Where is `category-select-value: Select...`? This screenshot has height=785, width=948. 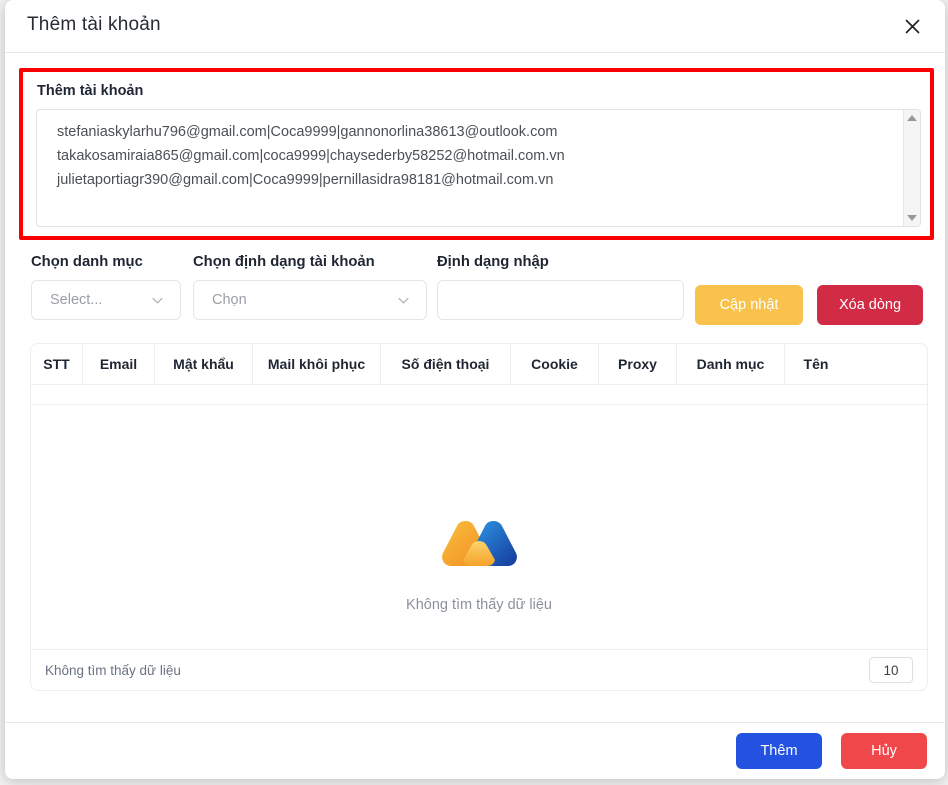
category-select-value: Select... is located at coordinates (76, 300).